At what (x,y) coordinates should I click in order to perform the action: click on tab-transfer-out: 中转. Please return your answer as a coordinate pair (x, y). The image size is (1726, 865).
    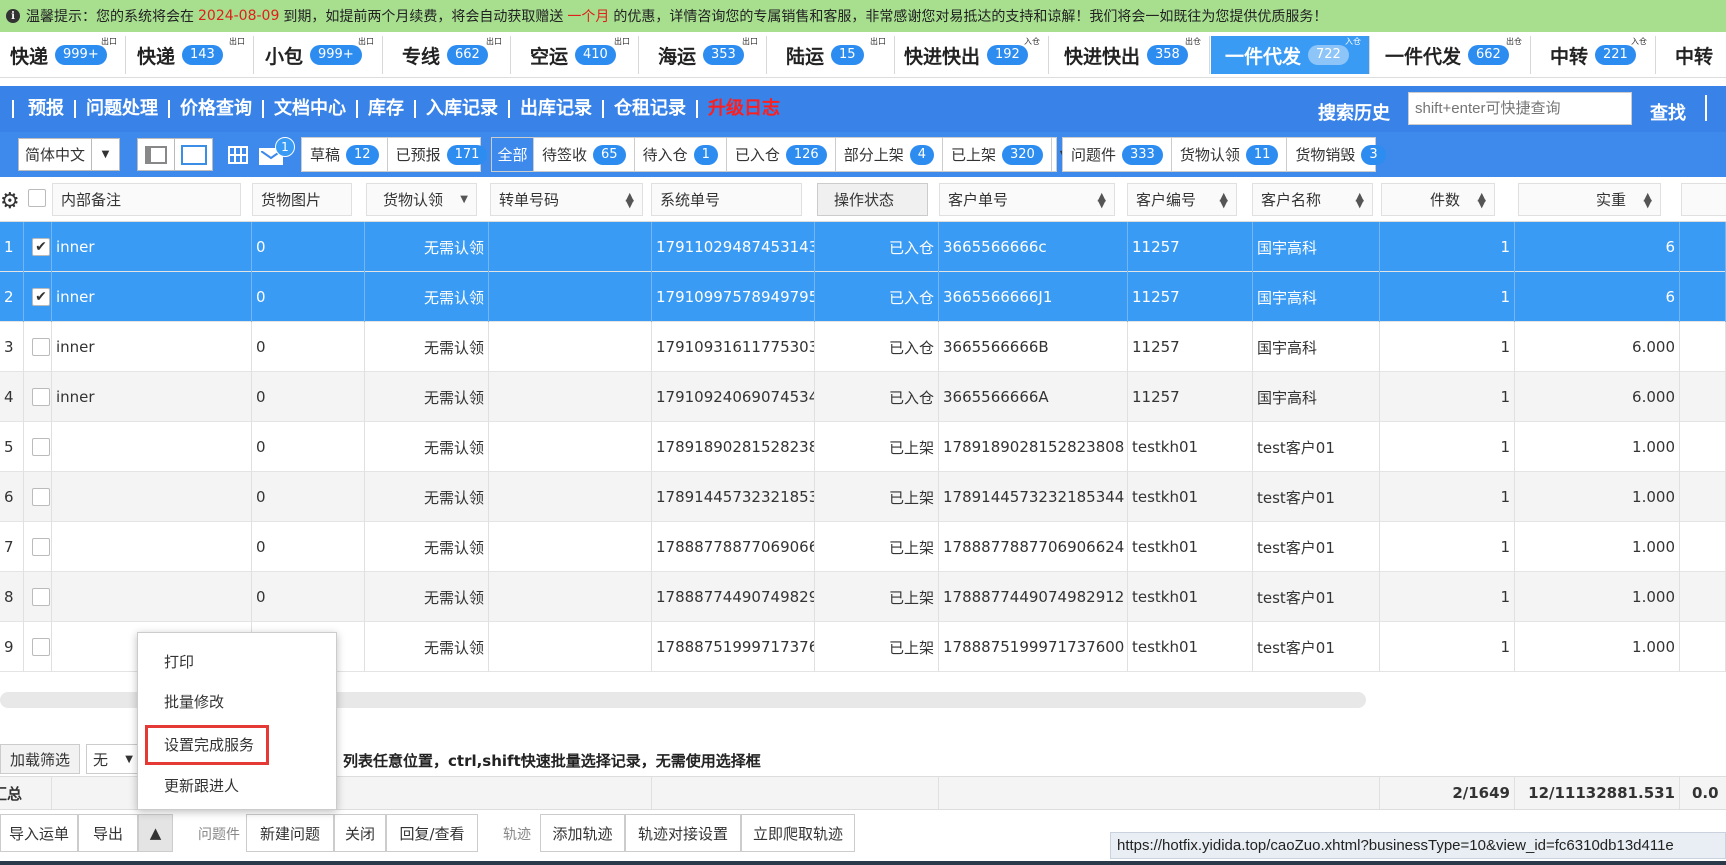
    Looking at the image, I should click on (1691, 55).